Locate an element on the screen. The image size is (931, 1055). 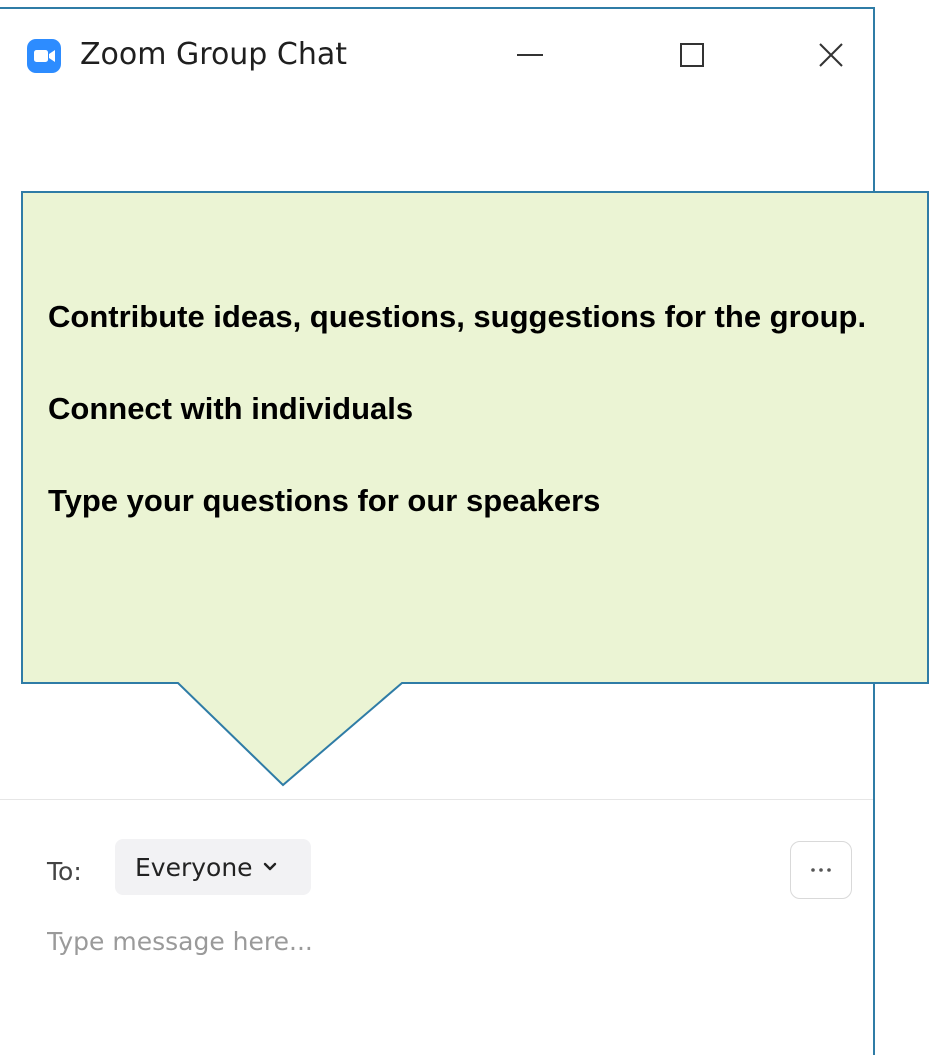
chevron-down-icon is located at coordinates (269, 866).